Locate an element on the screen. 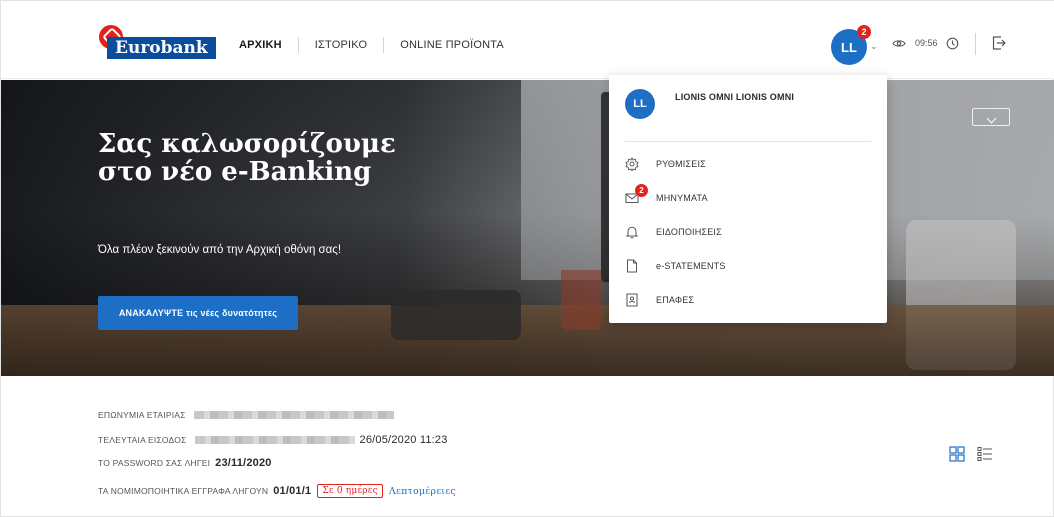  last-login-row: ΤΕΛΕΥΤΑΙΑ ΕΙΣΟΔΟΣ 26/05/2020 11:23 is located at coordinates (273, 440).